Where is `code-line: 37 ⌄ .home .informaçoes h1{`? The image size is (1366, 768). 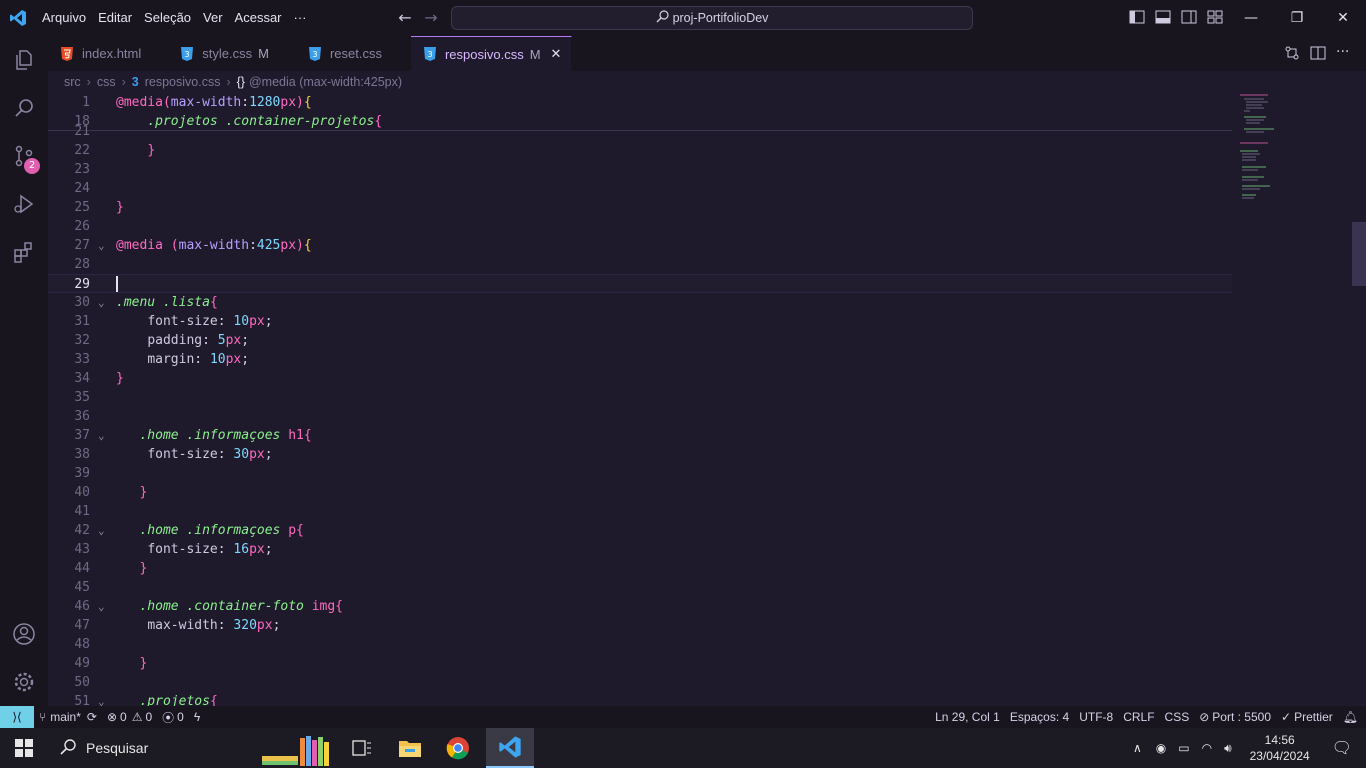 code-line: 37 ⌄ .home .informaçoes h1{ is located at coordinates (640, 435).